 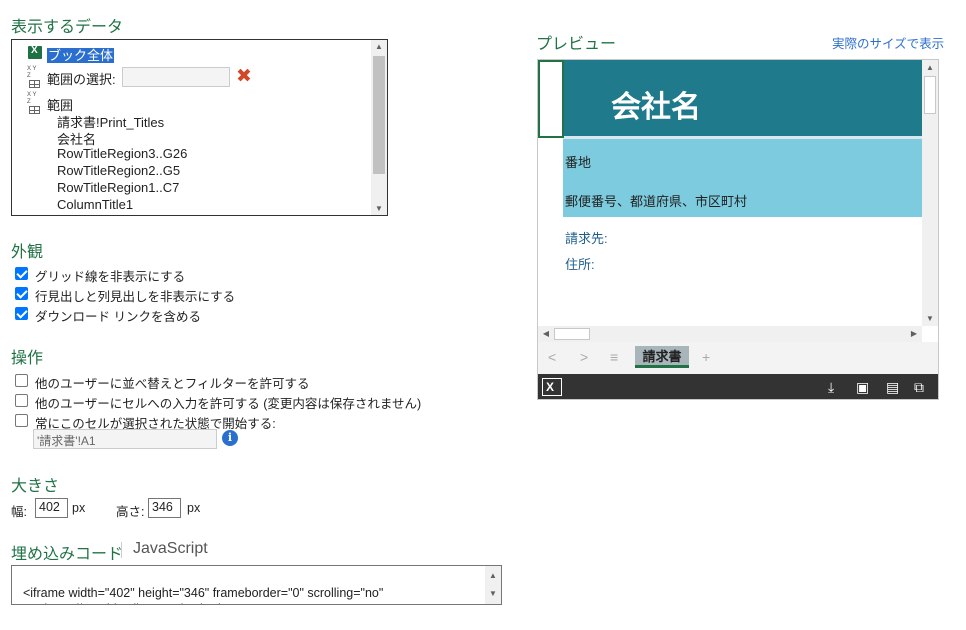 What do you see at coordinates (831, 387) in the screenshot?
I see `download-icon: ⤓` at bounding box center [831, 387].